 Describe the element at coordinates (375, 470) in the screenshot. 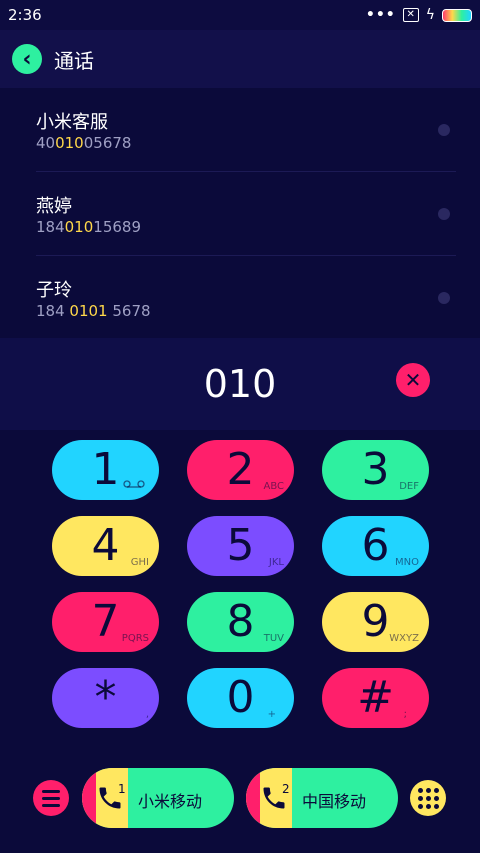

I see `key-3: 3 DEF` at that location.